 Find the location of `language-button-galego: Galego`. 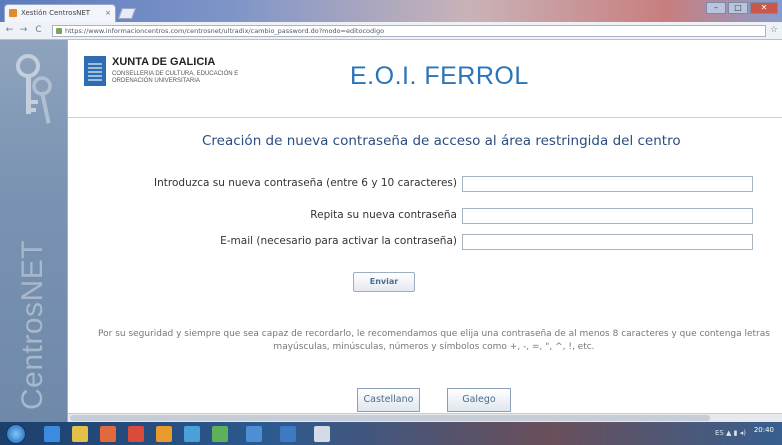

language-button-galego: Galego is located at coordinates (479, 400).